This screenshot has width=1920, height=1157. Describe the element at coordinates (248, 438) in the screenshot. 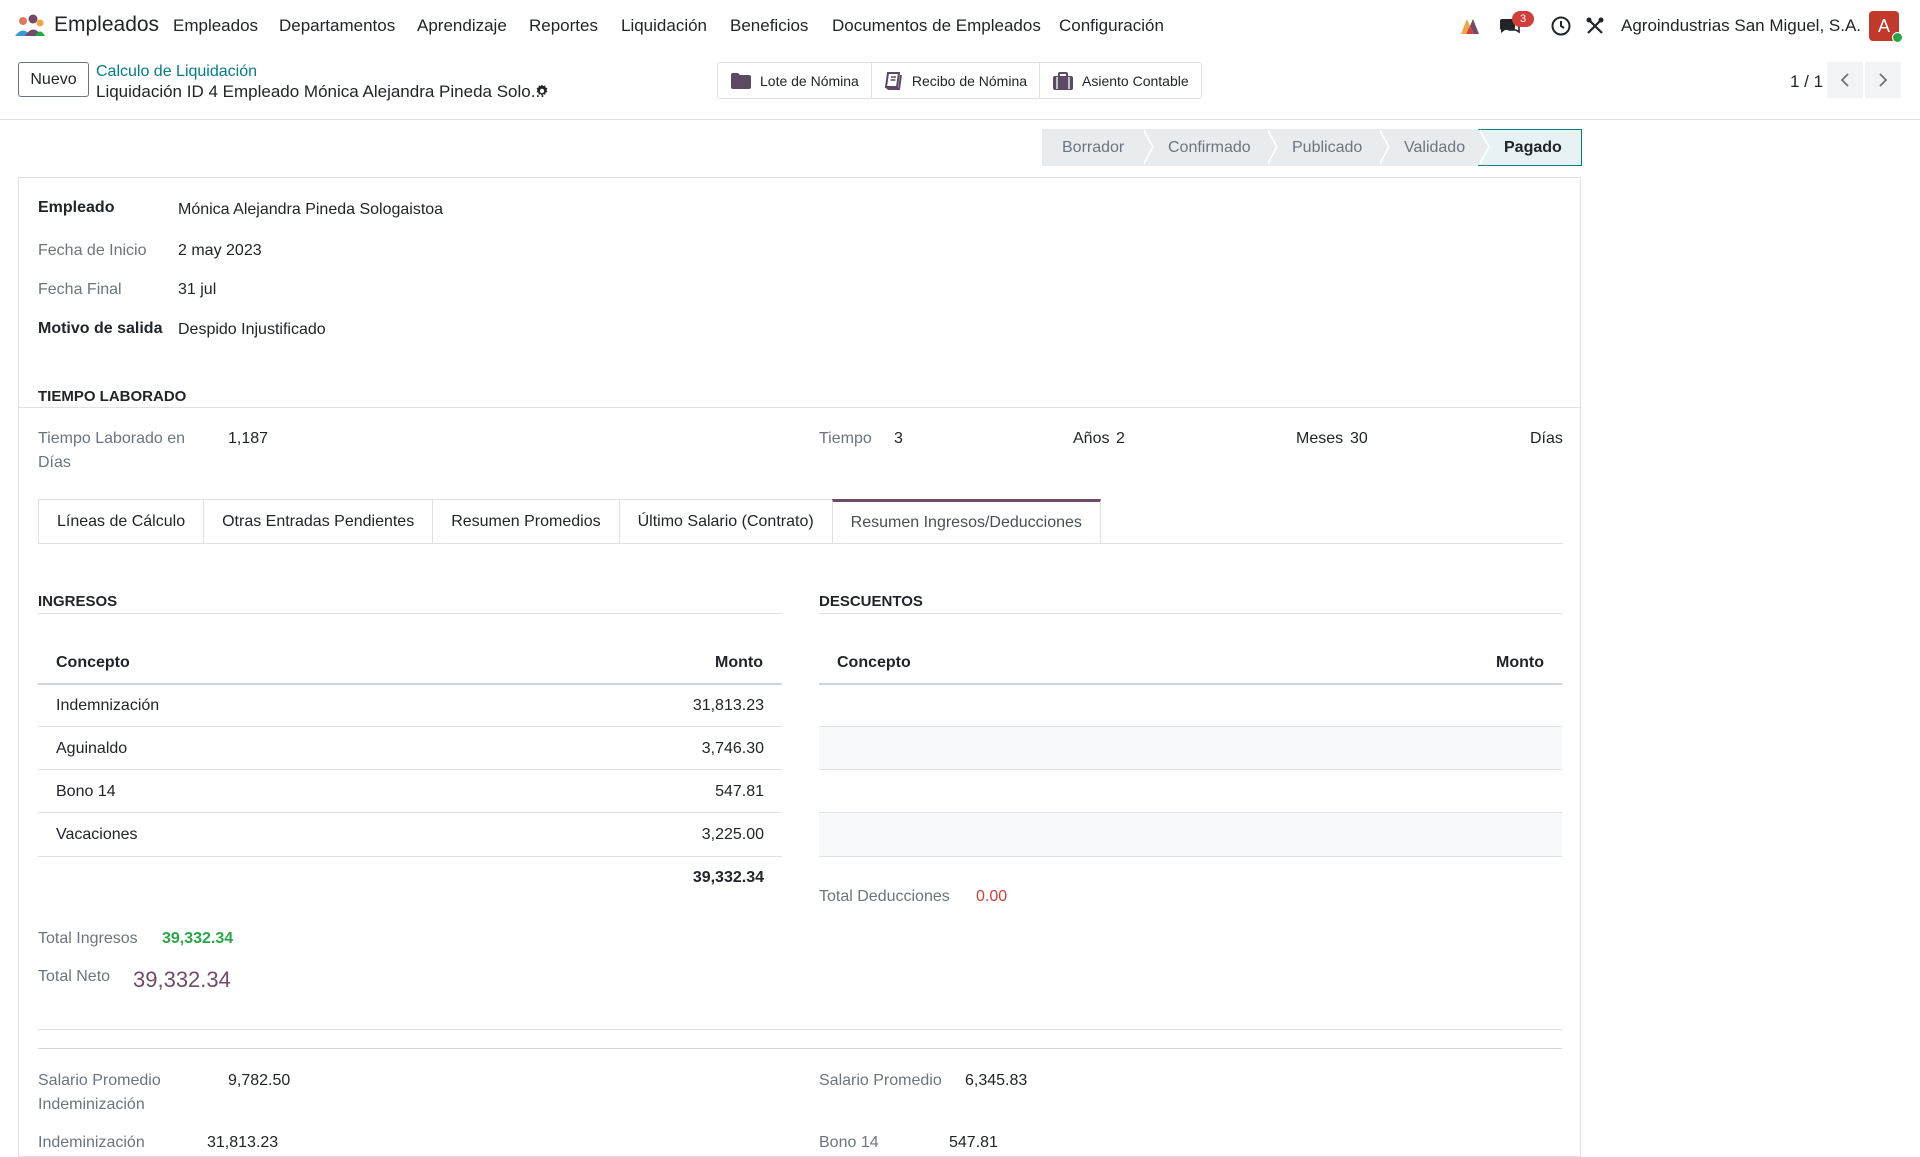

I see `tiempo-dias-value: 1,187` at that location.